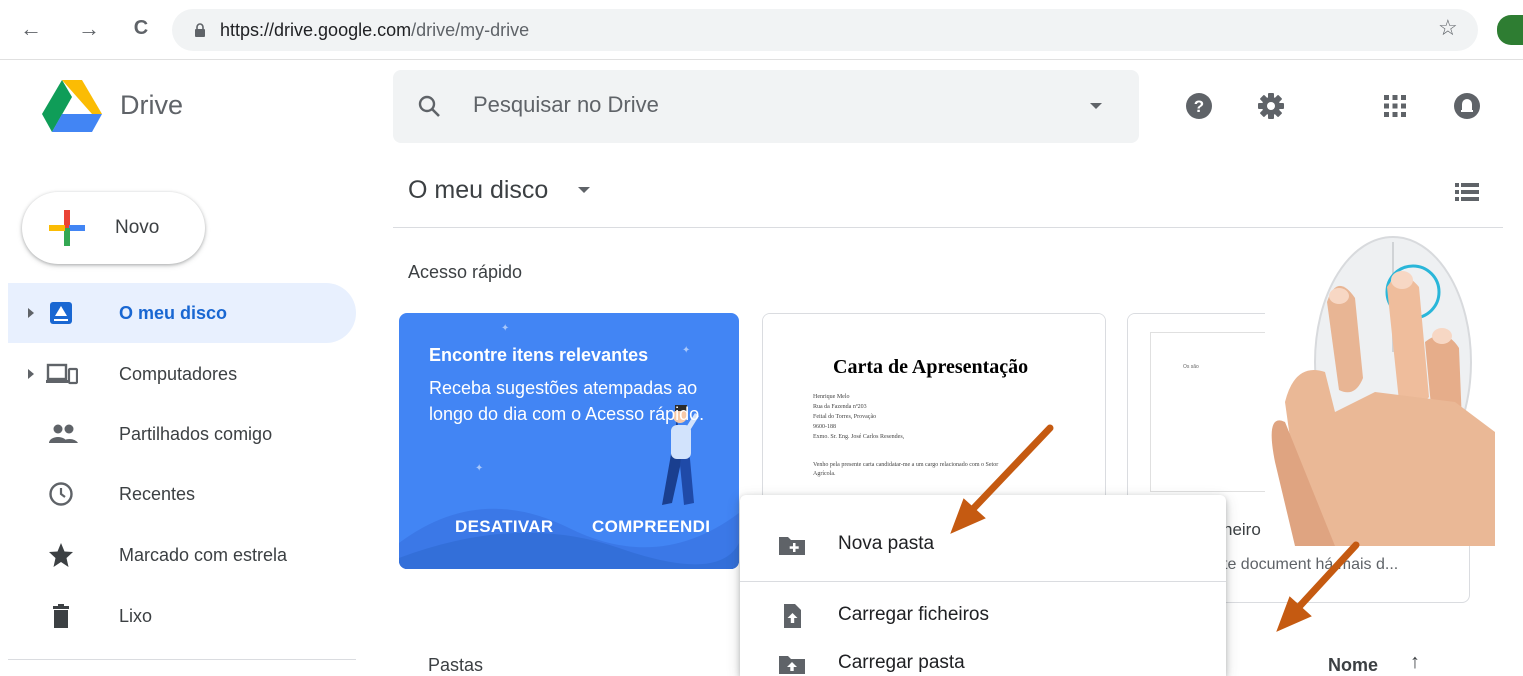  What do you see at coordinates (845, 417) in the screenshot?
I see `doc-line: Feital do Torres, Provação` at bounding box center [845, 417].